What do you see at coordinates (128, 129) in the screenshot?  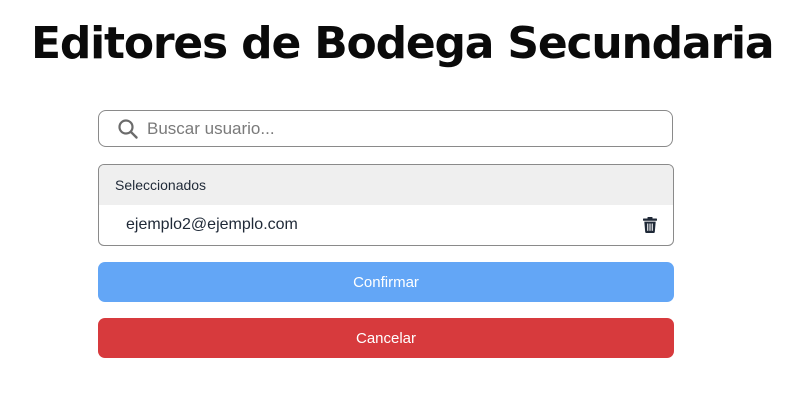 I see `search-icon` at bounding box center [128, 129].